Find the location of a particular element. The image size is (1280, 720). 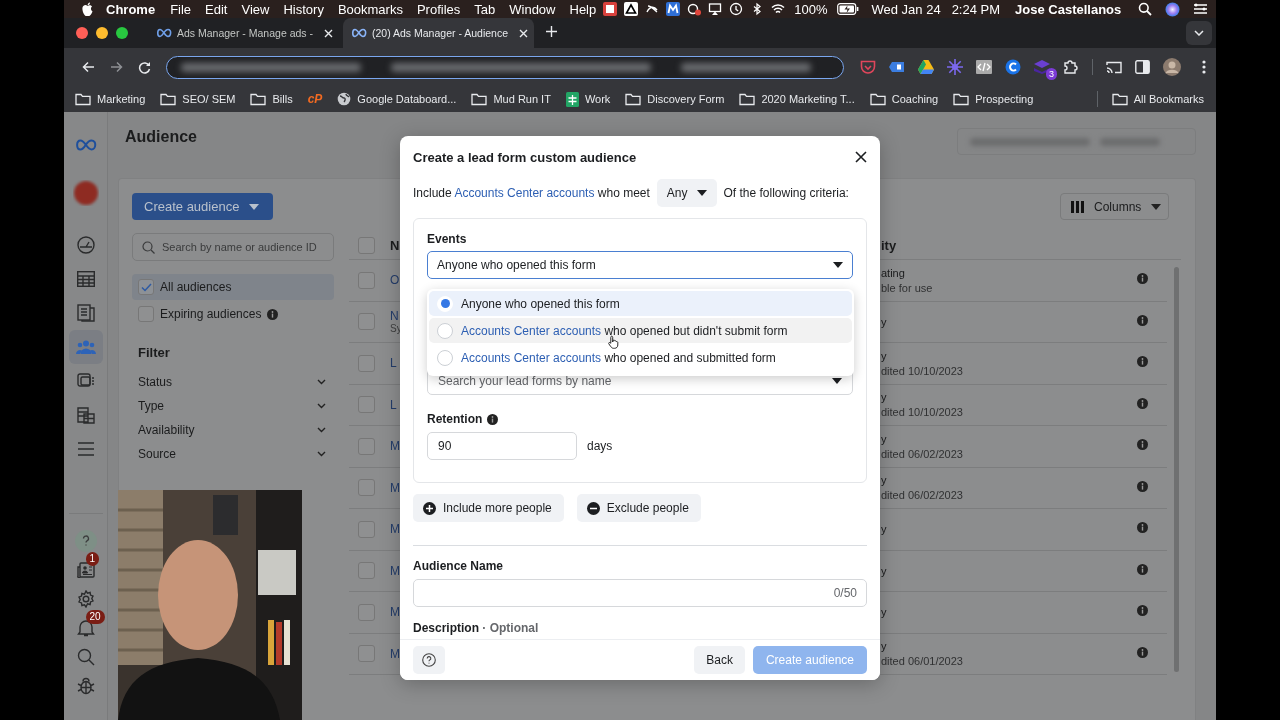

audience-name-field: 0/50 is located at coordinates (640, 593).